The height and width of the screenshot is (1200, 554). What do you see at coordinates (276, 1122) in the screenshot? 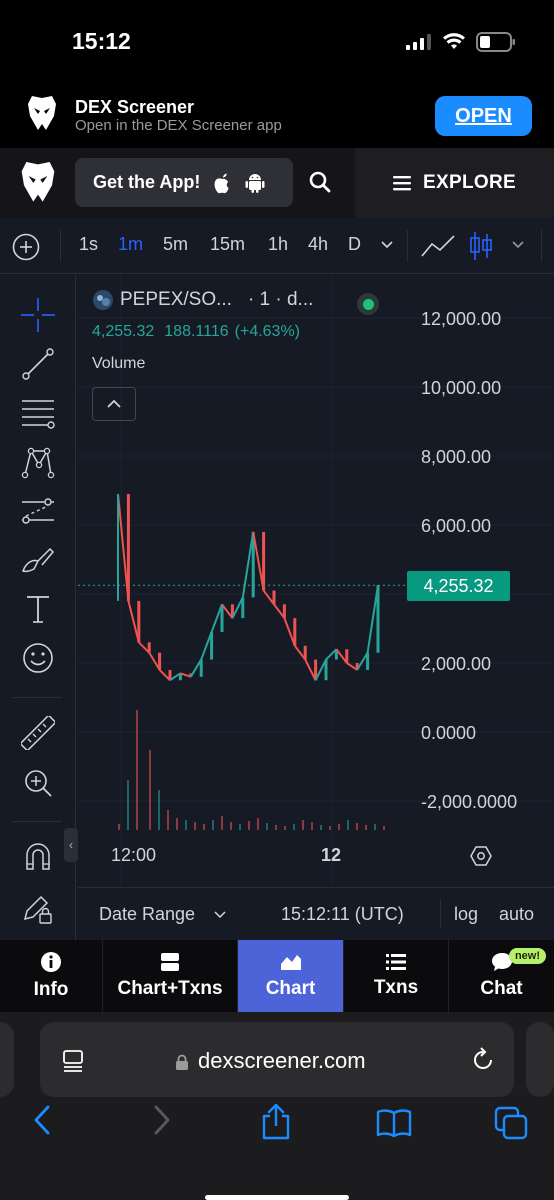
I see `share-icon` at bounding box center [276, 1122].